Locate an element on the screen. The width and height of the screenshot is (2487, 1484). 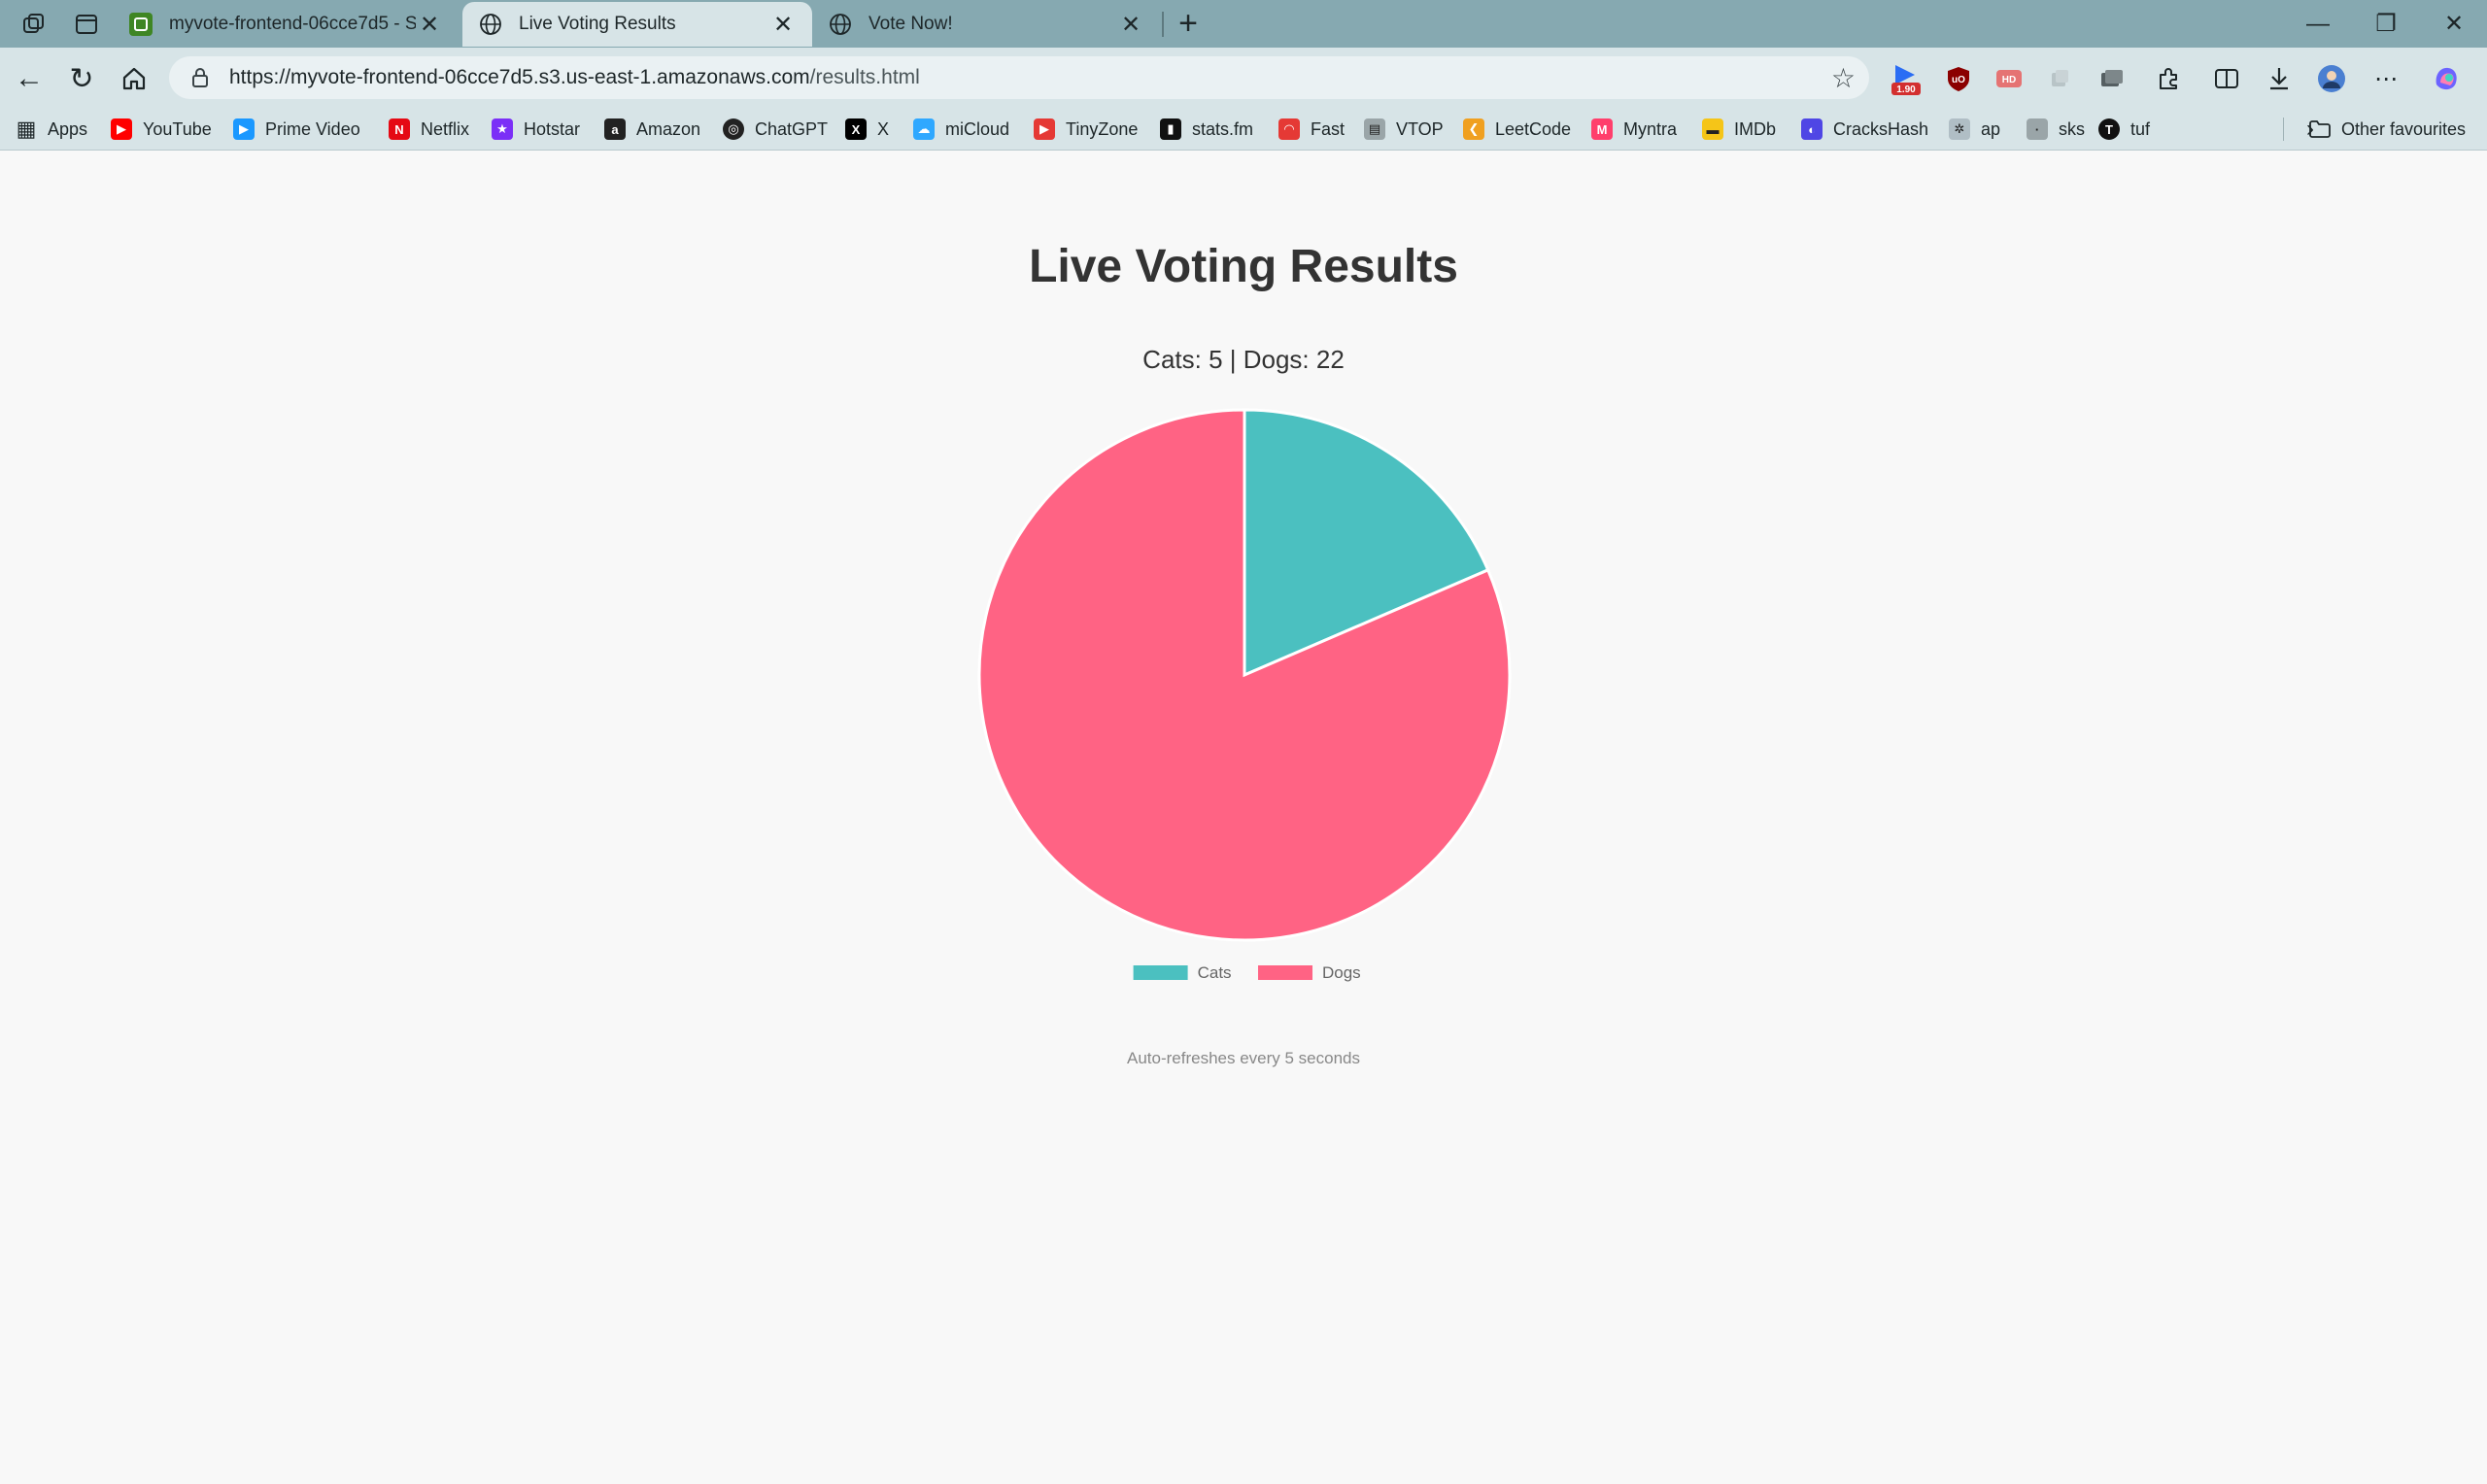
bookmark-label: VTOP is located at coordinates (1420, 128).